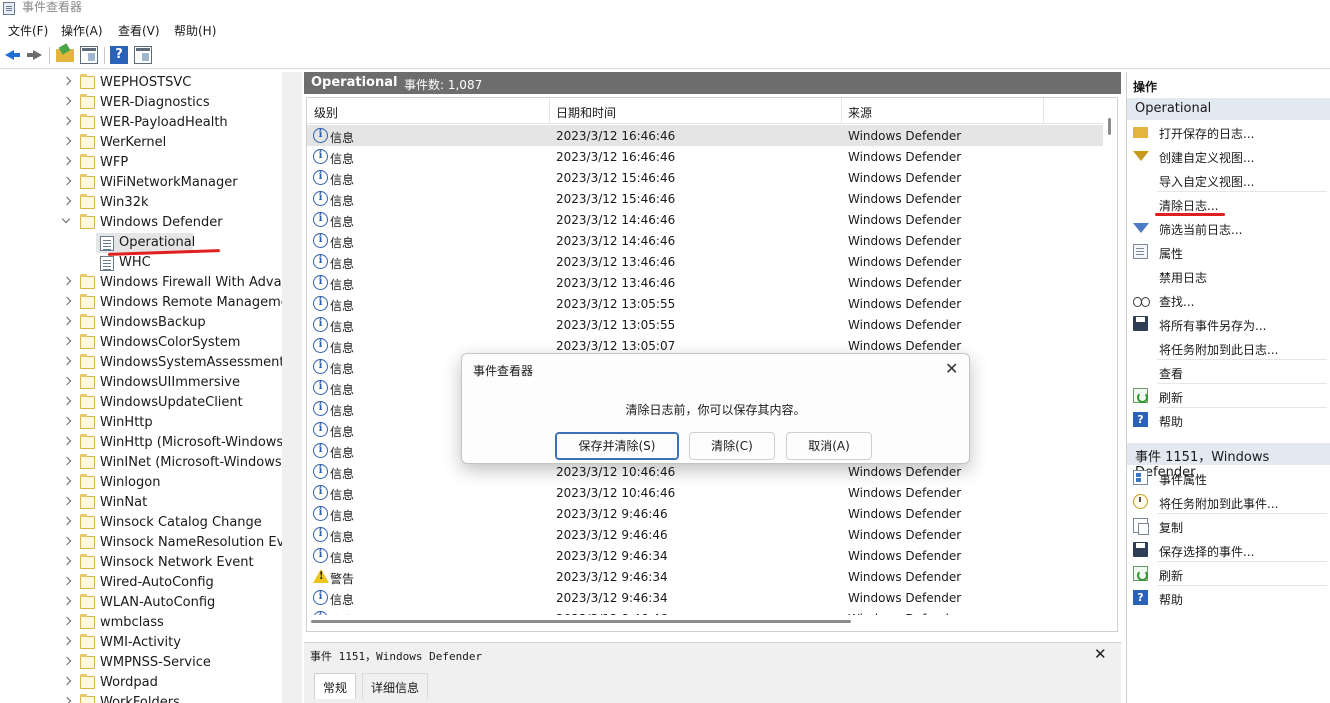 The height and width of the screenshot is (703, 1330). What do you see at coordinates (1228, 478) in the screenshot?
I see `action-item: 事件属性` at bounding box center [1228, 478].